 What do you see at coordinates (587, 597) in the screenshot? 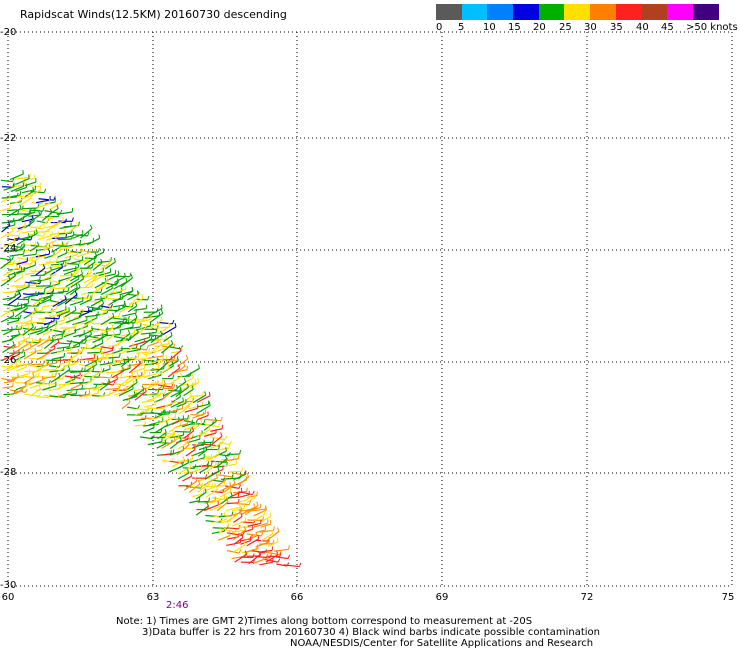
I see `lon-label: 72` at bounding box center [587, 597].